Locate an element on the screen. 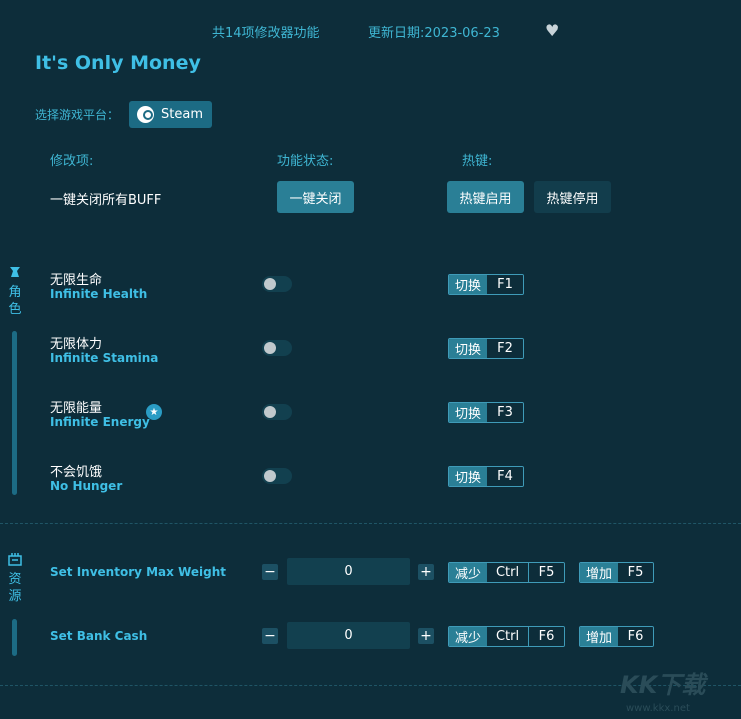  category-character-label-1: 角 is located at coordinates (15, 292).